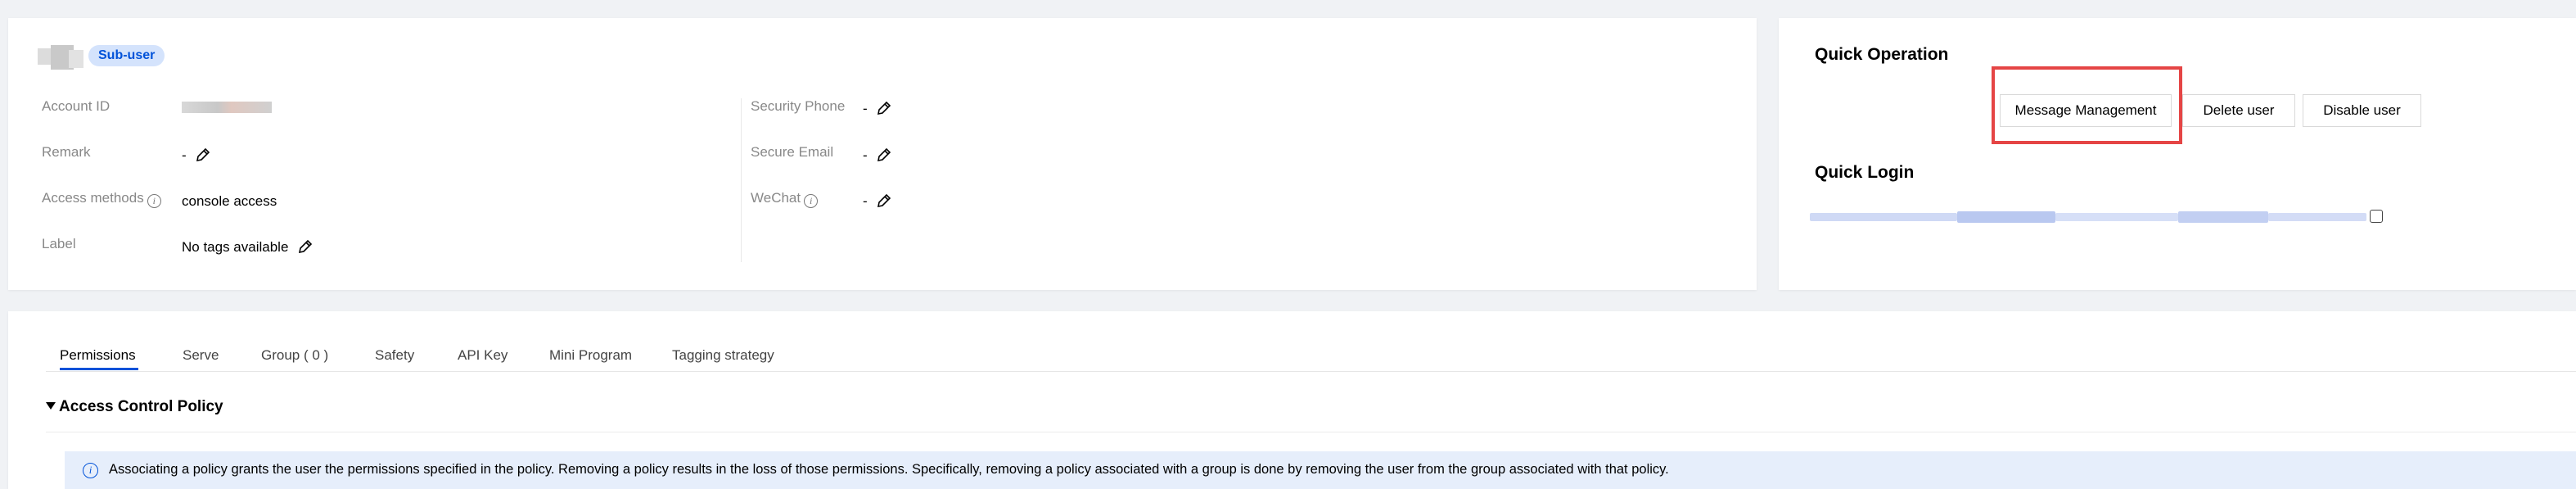  I want to click on tabs-divider, so click(1311, 371).